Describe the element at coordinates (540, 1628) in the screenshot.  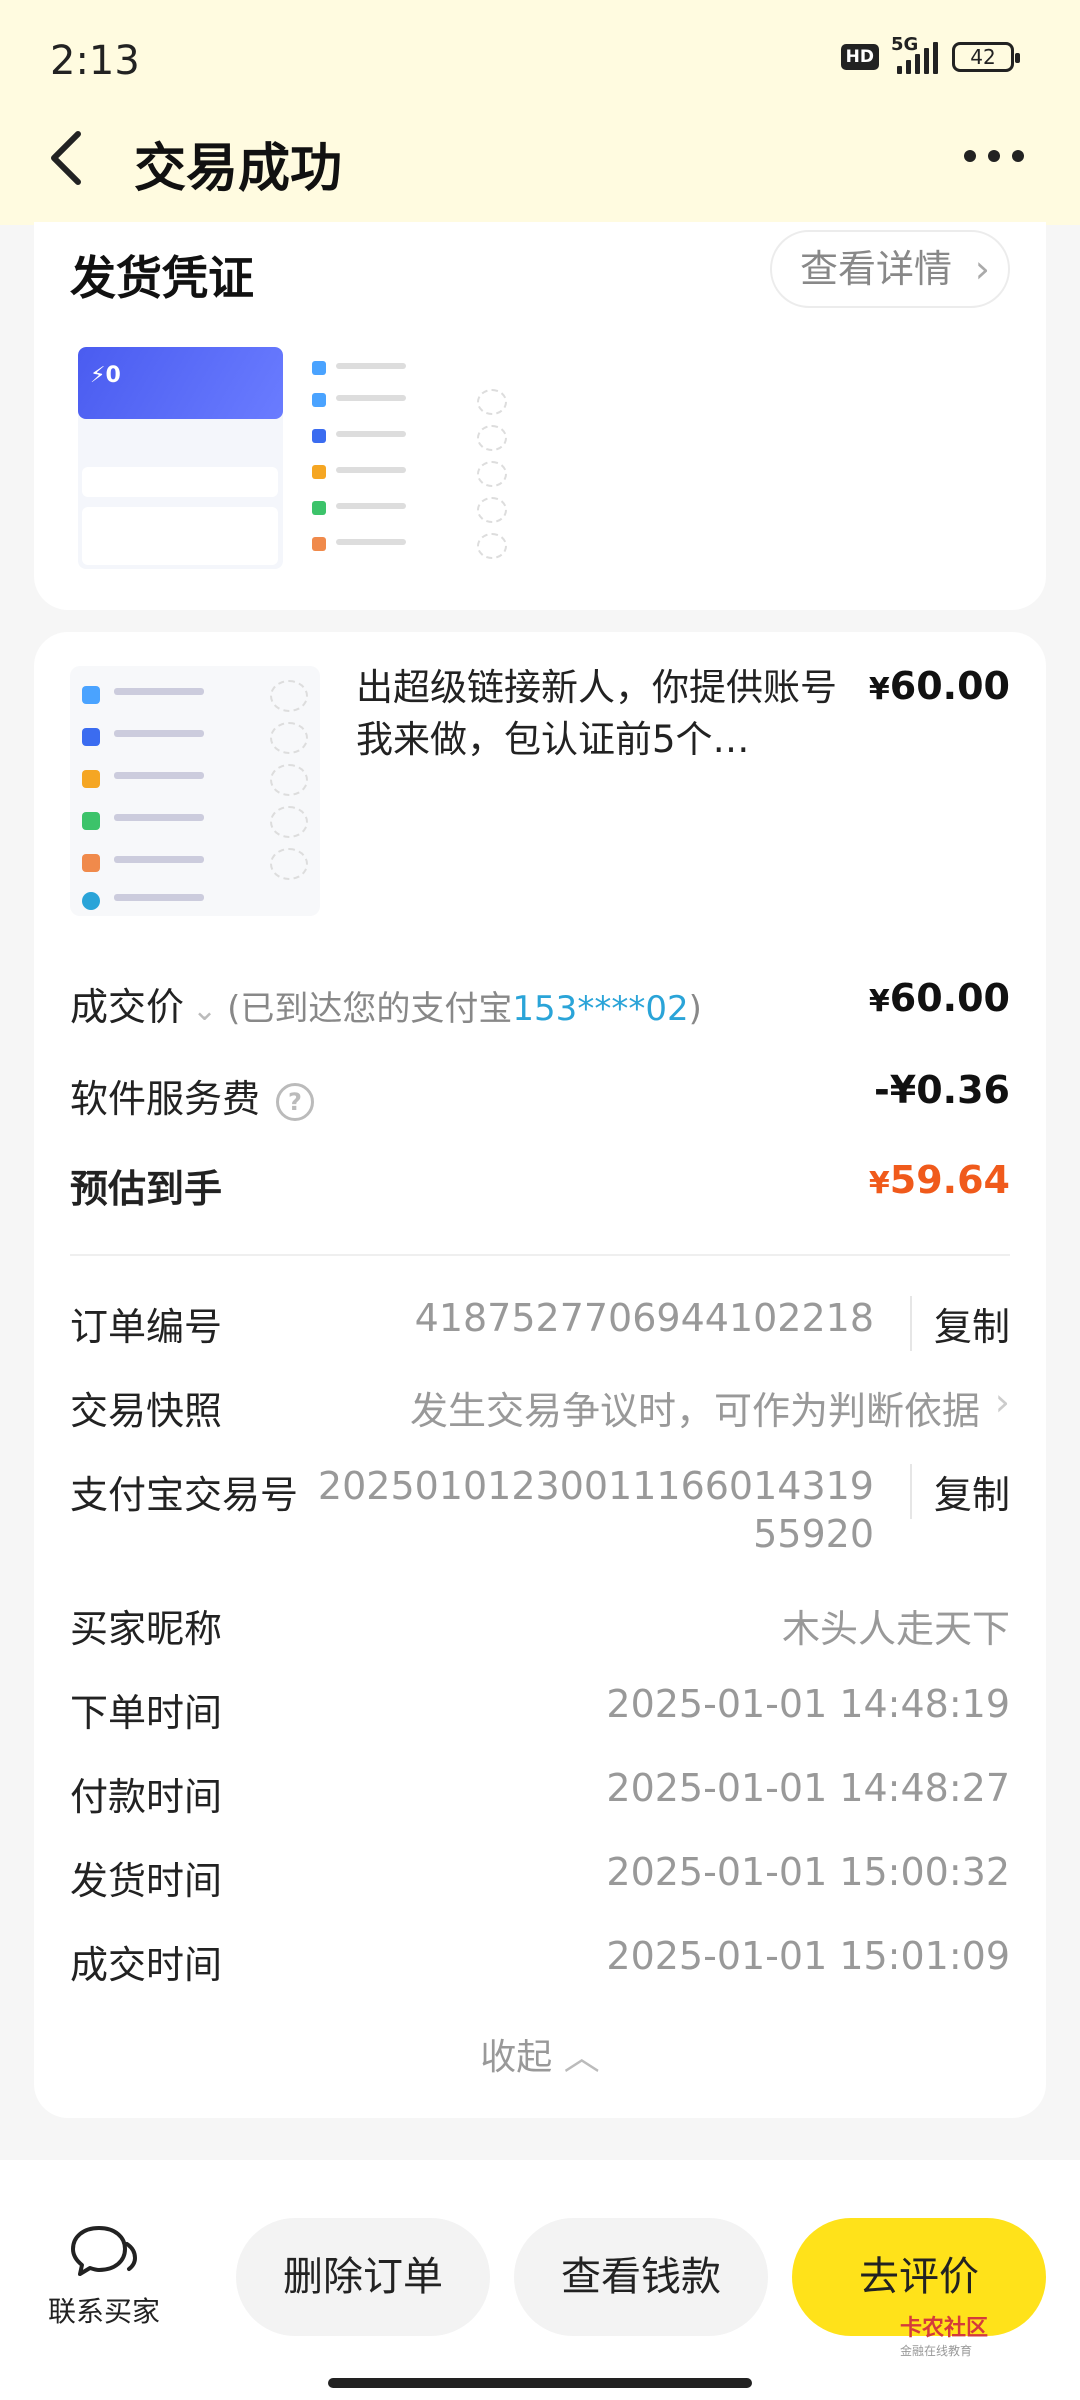
I see `buyer-row: 买家昵称 木头人走天下` at that location.